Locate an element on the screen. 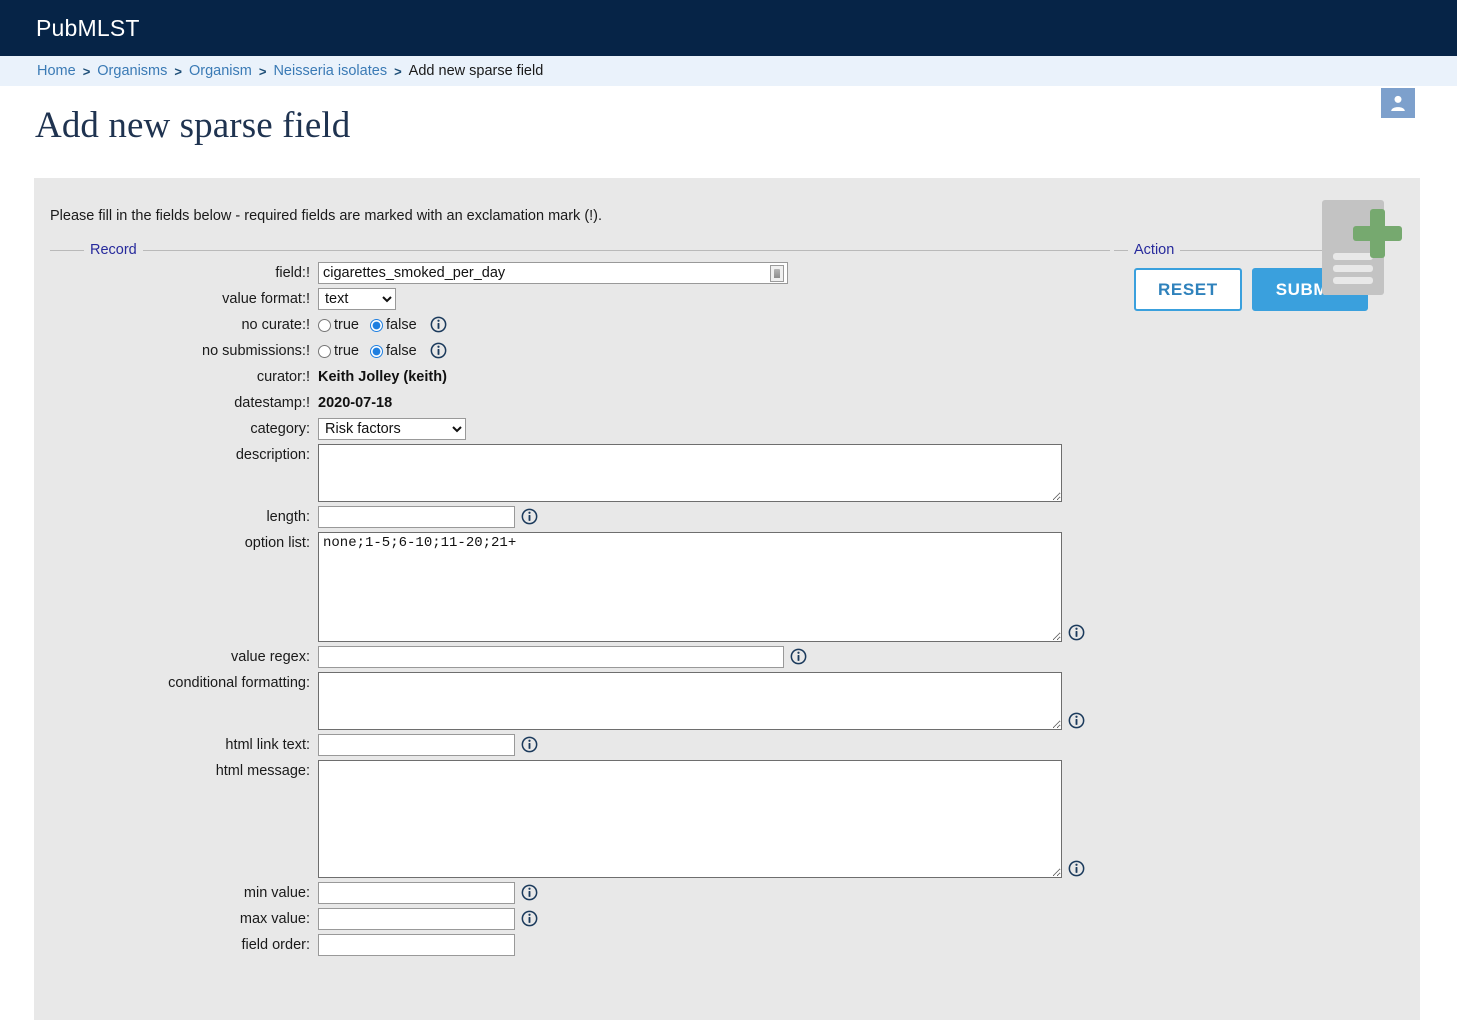  label-curator: curator:! is located at coordinates (283, 377).